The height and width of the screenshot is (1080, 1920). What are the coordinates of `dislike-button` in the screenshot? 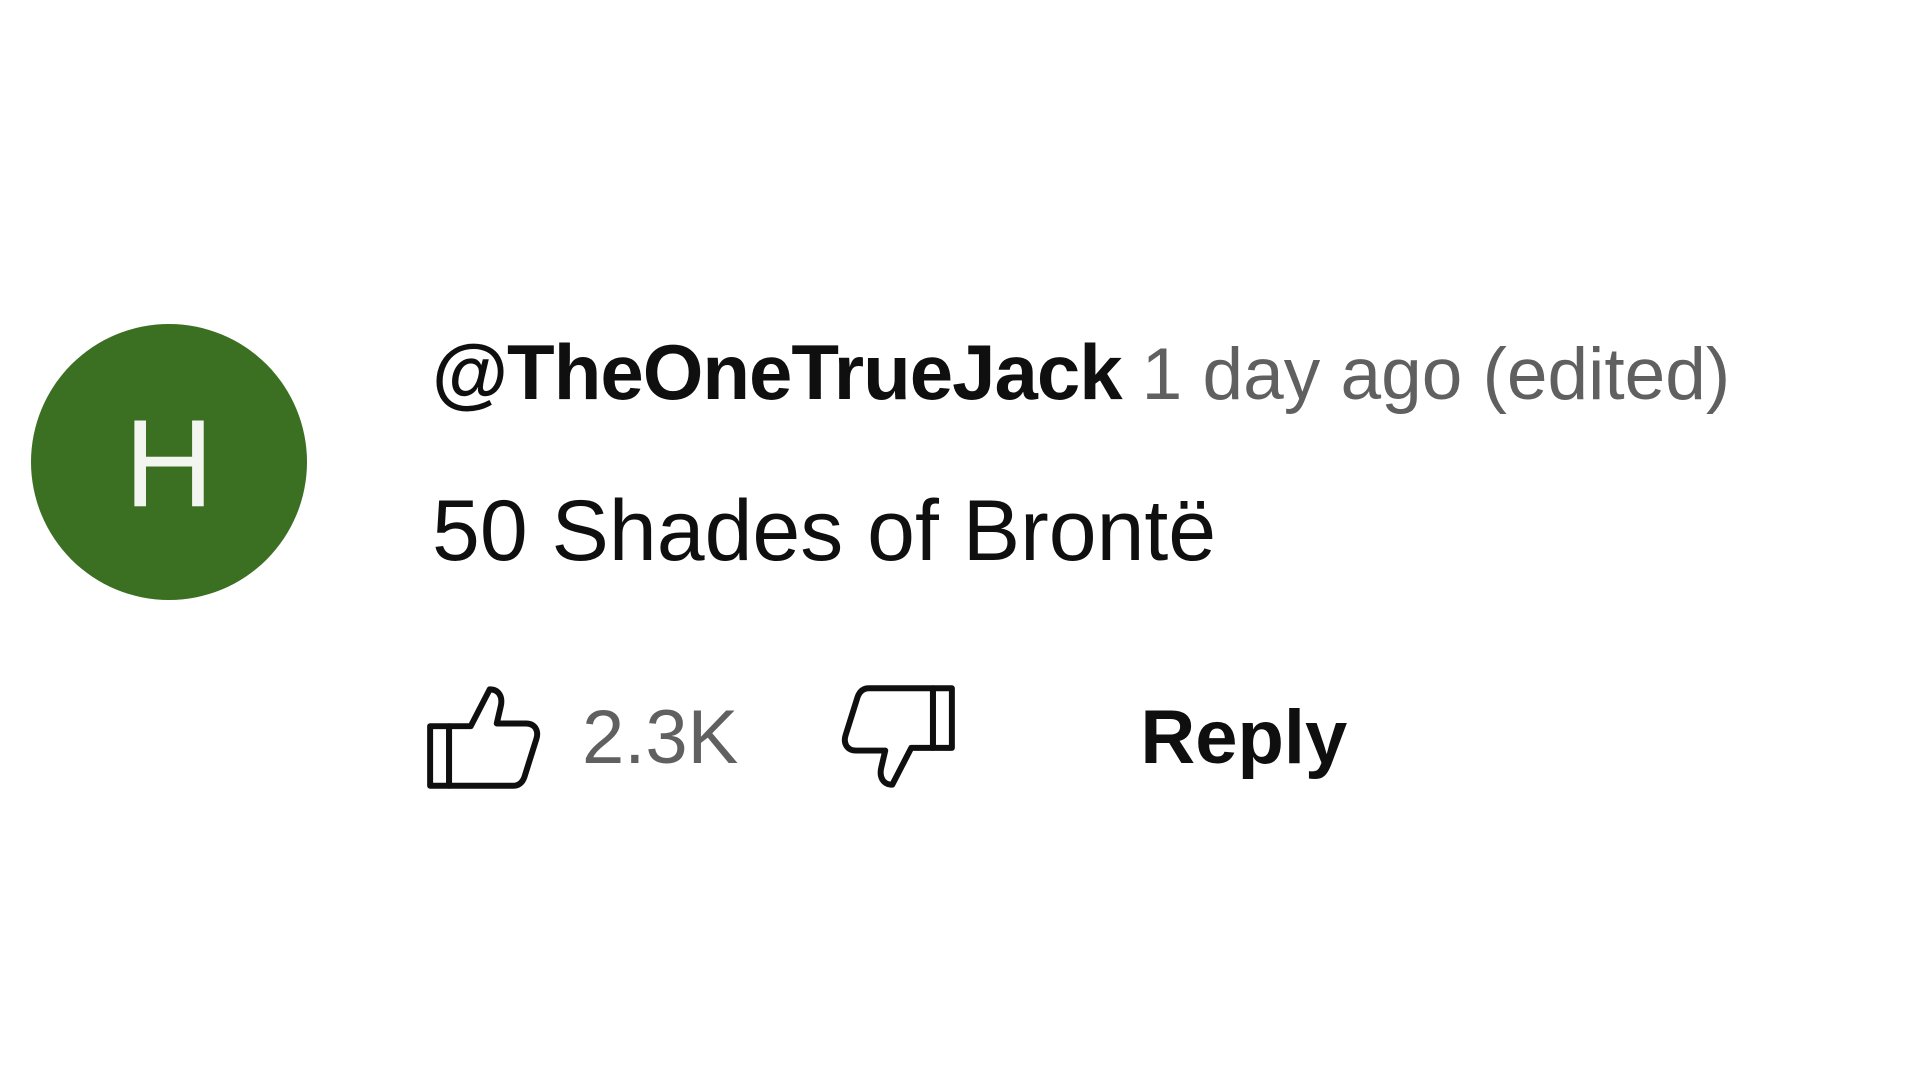 It's located at (895, 737).